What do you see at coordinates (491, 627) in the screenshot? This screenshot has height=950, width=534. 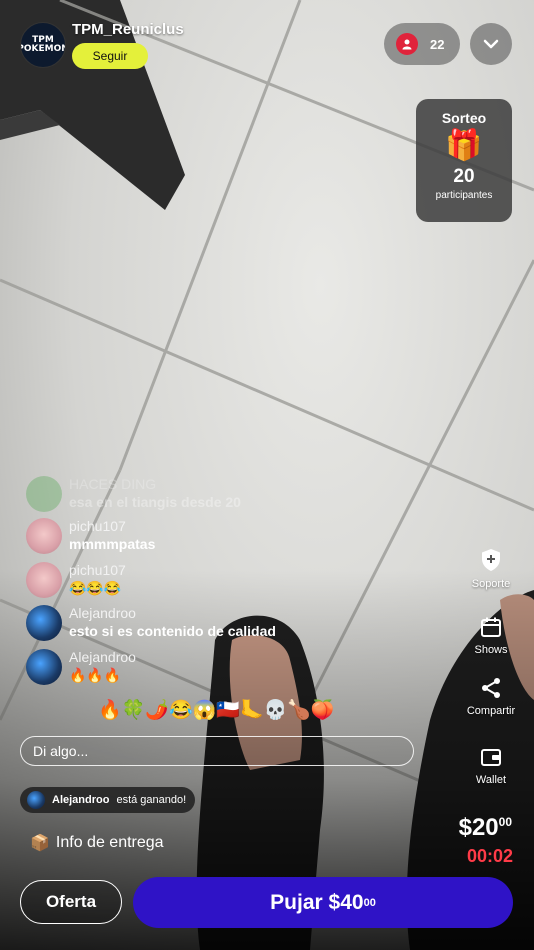 I see `calendar-icon` at bounding box center [491, 627].